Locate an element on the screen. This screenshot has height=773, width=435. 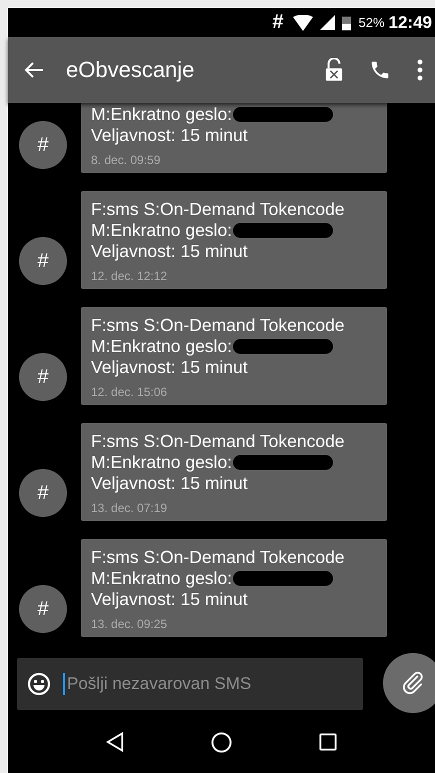
attach-button is located at coordinates (409, 683).